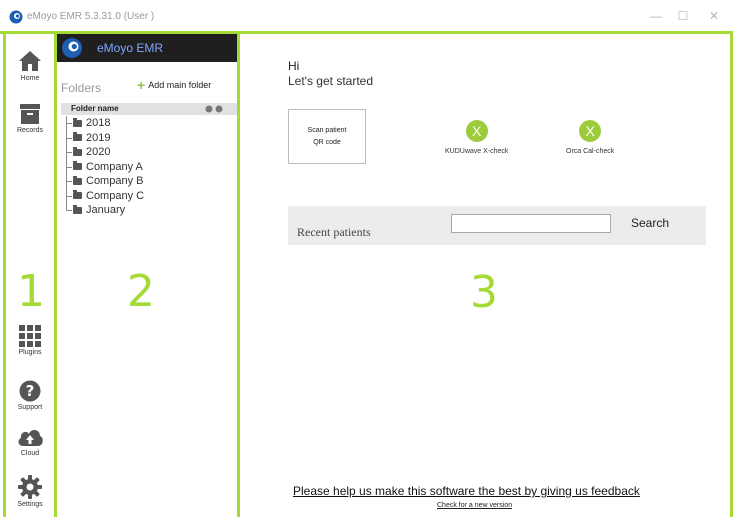  Describe the element at coordinates (114, 166) in the screenshot. I see `folder-label: Company A` at that location.